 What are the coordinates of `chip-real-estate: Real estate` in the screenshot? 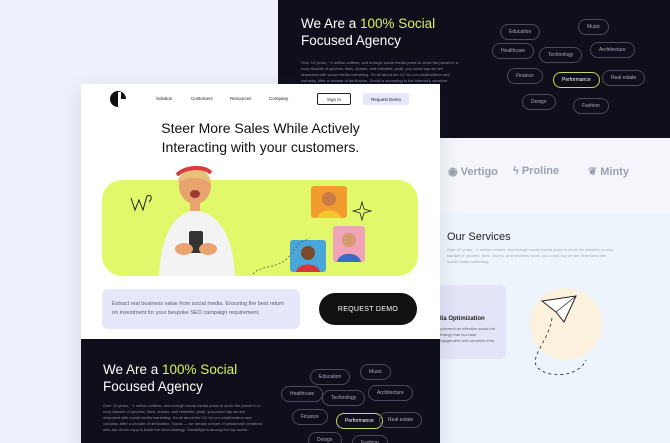 It's located at (624, 78).